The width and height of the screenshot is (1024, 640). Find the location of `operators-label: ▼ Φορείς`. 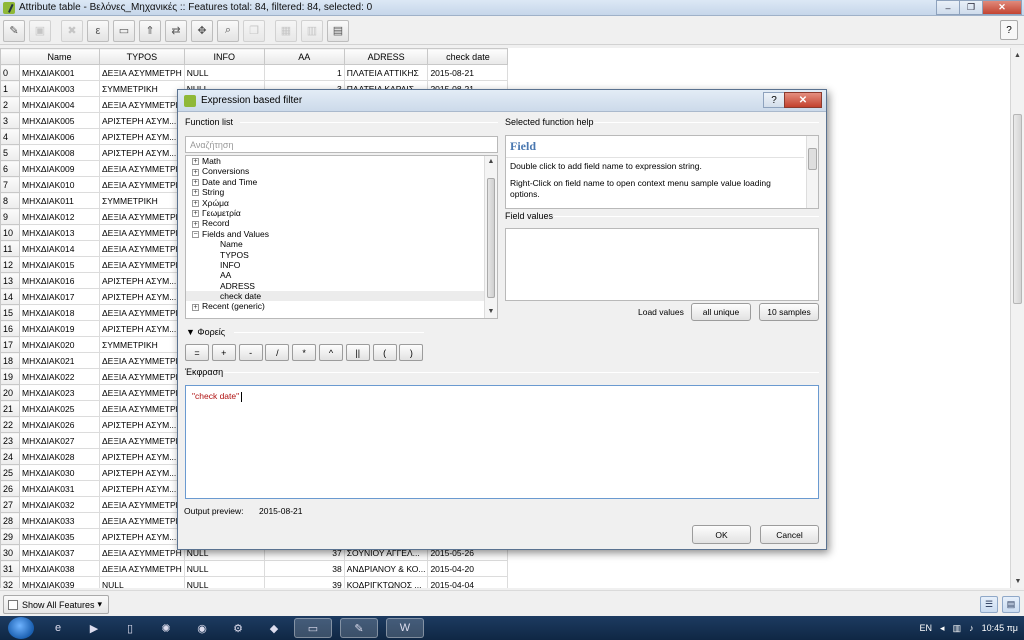

operators-label: ▼ Φορείς is located at coordinates (205, 332).